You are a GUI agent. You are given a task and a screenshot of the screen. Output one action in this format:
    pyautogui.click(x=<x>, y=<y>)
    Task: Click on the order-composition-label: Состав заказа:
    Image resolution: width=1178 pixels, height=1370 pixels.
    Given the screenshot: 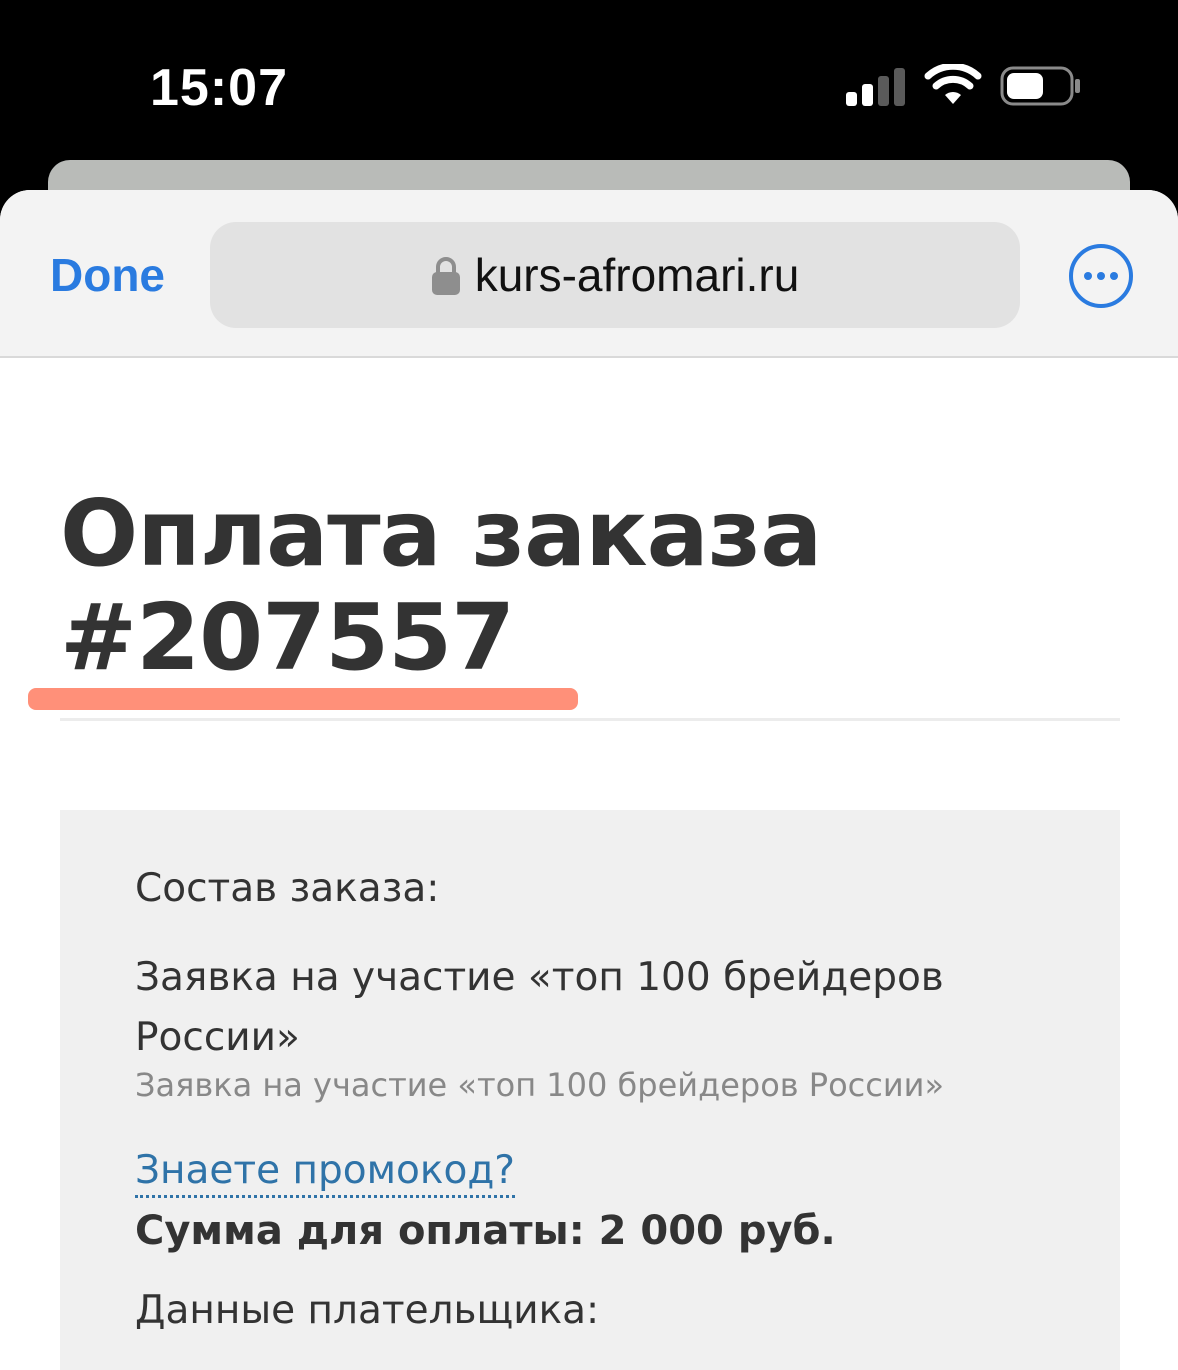 What is the action you would take?
    pyautogui.click(x=287, y=888)
    